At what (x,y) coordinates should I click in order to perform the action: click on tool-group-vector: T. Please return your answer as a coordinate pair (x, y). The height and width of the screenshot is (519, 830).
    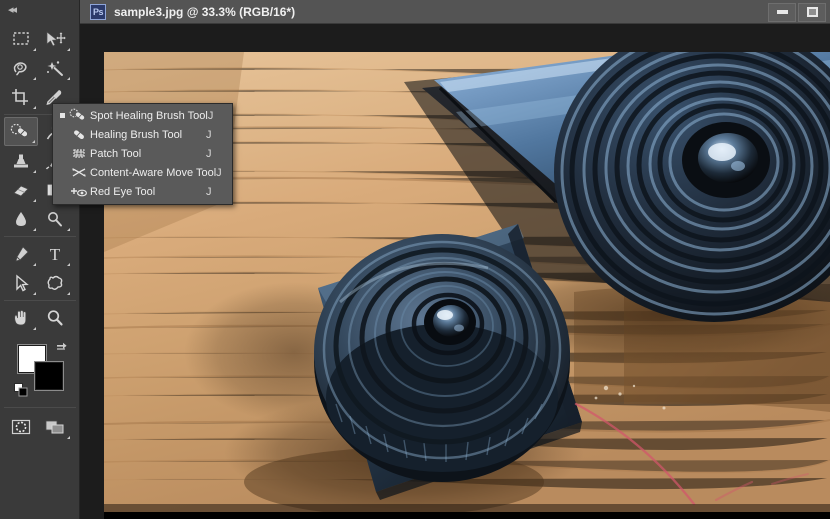
    Looking at the image, I should click on (40, 269).